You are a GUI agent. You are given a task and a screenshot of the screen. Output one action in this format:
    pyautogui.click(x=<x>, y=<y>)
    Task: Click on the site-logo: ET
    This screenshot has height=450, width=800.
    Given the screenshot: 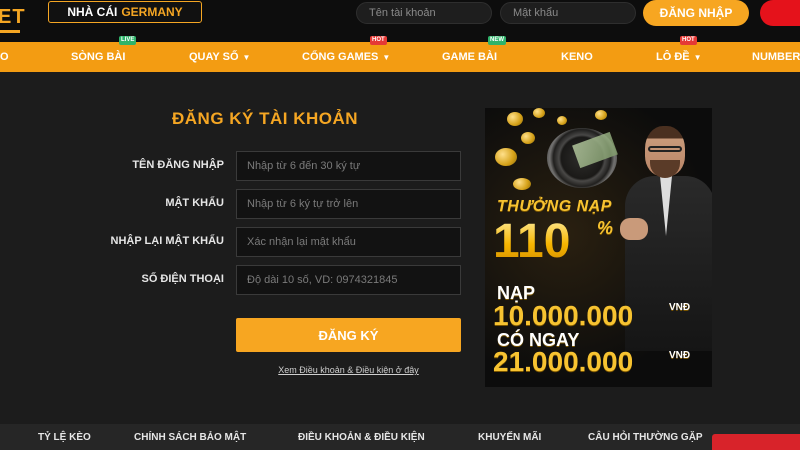 What is the action you would take?
    pyautogui.click(x=13, y=17)
    